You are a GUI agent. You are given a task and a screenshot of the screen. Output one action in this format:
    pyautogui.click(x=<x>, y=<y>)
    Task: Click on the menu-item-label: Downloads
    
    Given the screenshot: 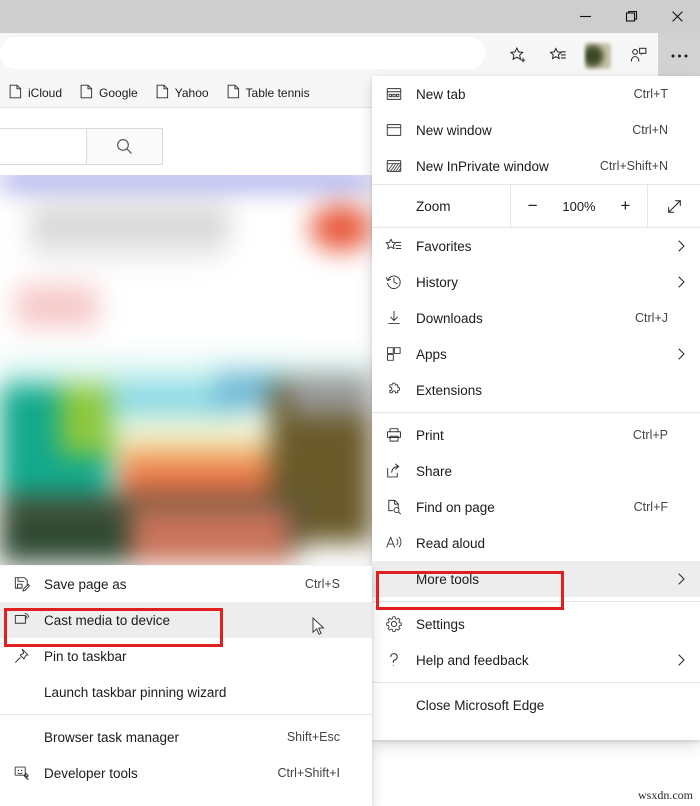 What is the action you would take?
    pyautogui.click(x=449, y=318)
    